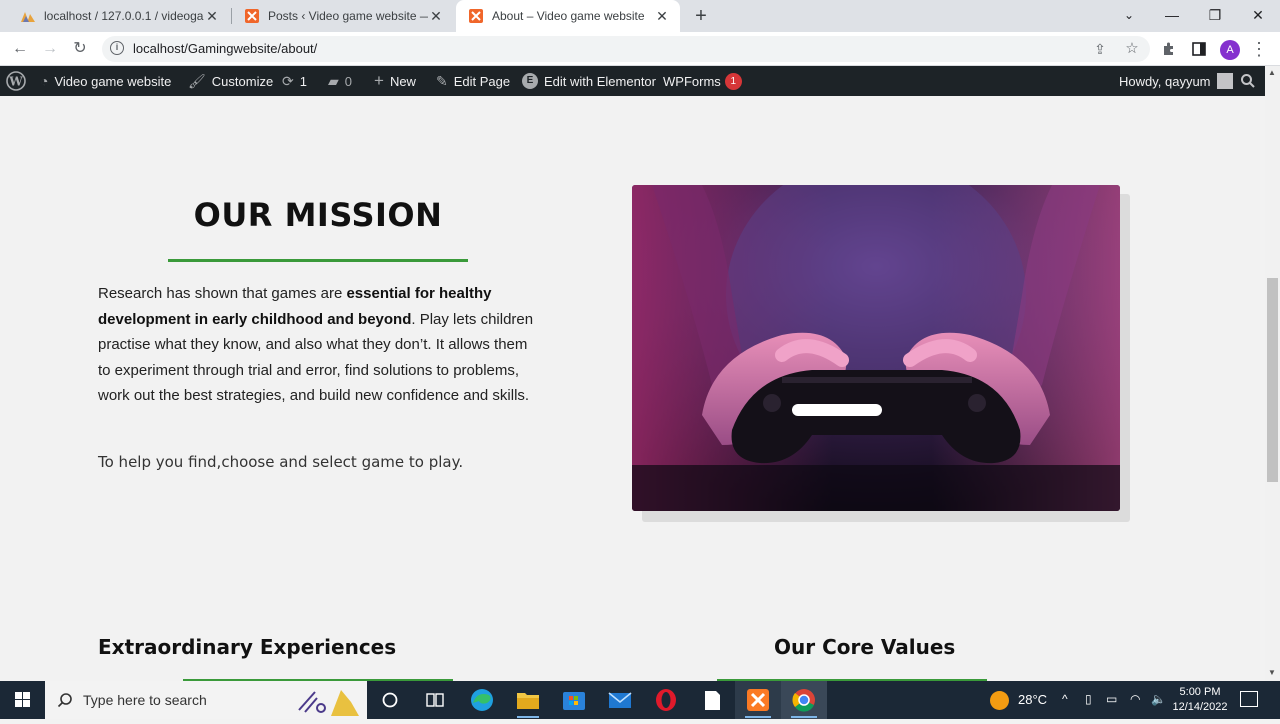  I want to click on admin-account: Howdy, qayyum, so click(1176, 81).